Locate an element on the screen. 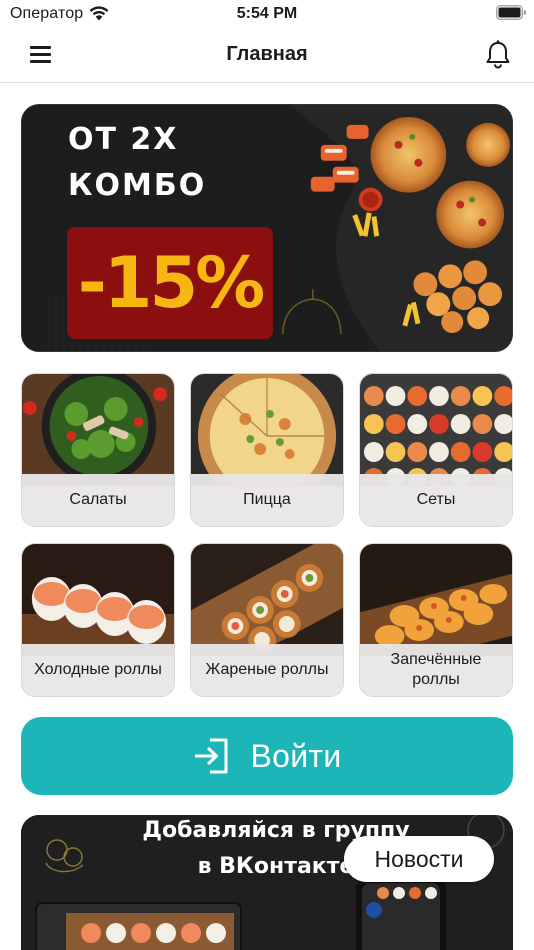 The width and height of the screenshot is (534, 950). clock: 5:54 PM is located at coordinates (267, 13).